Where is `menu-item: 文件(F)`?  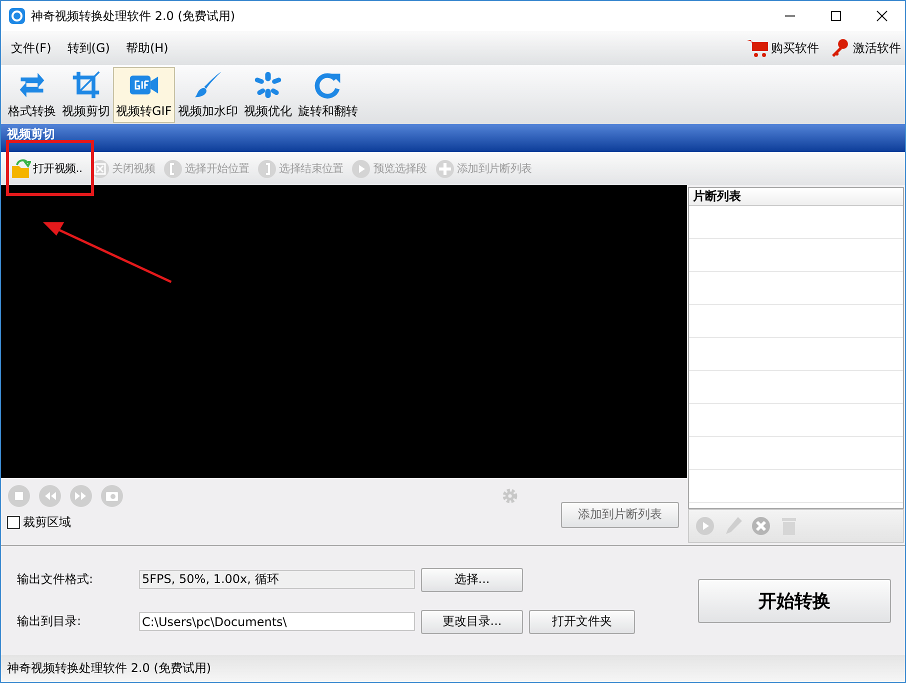 menu-item: 文件(F) is located at coordinates (31, 48).